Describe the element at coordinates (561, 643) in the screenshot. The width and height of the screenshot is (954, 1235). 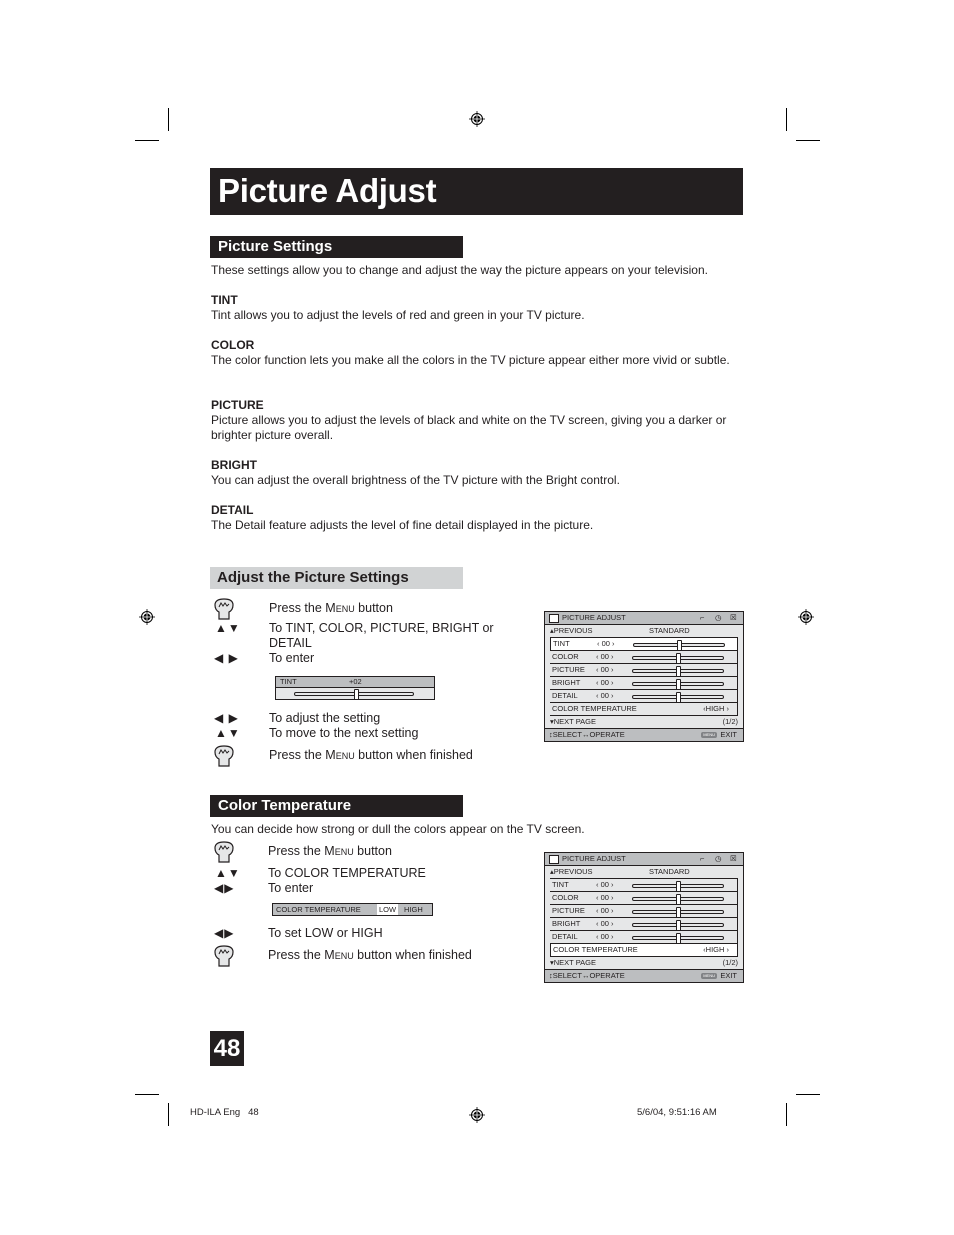
I see `osd-row-label: TINT` at that location.